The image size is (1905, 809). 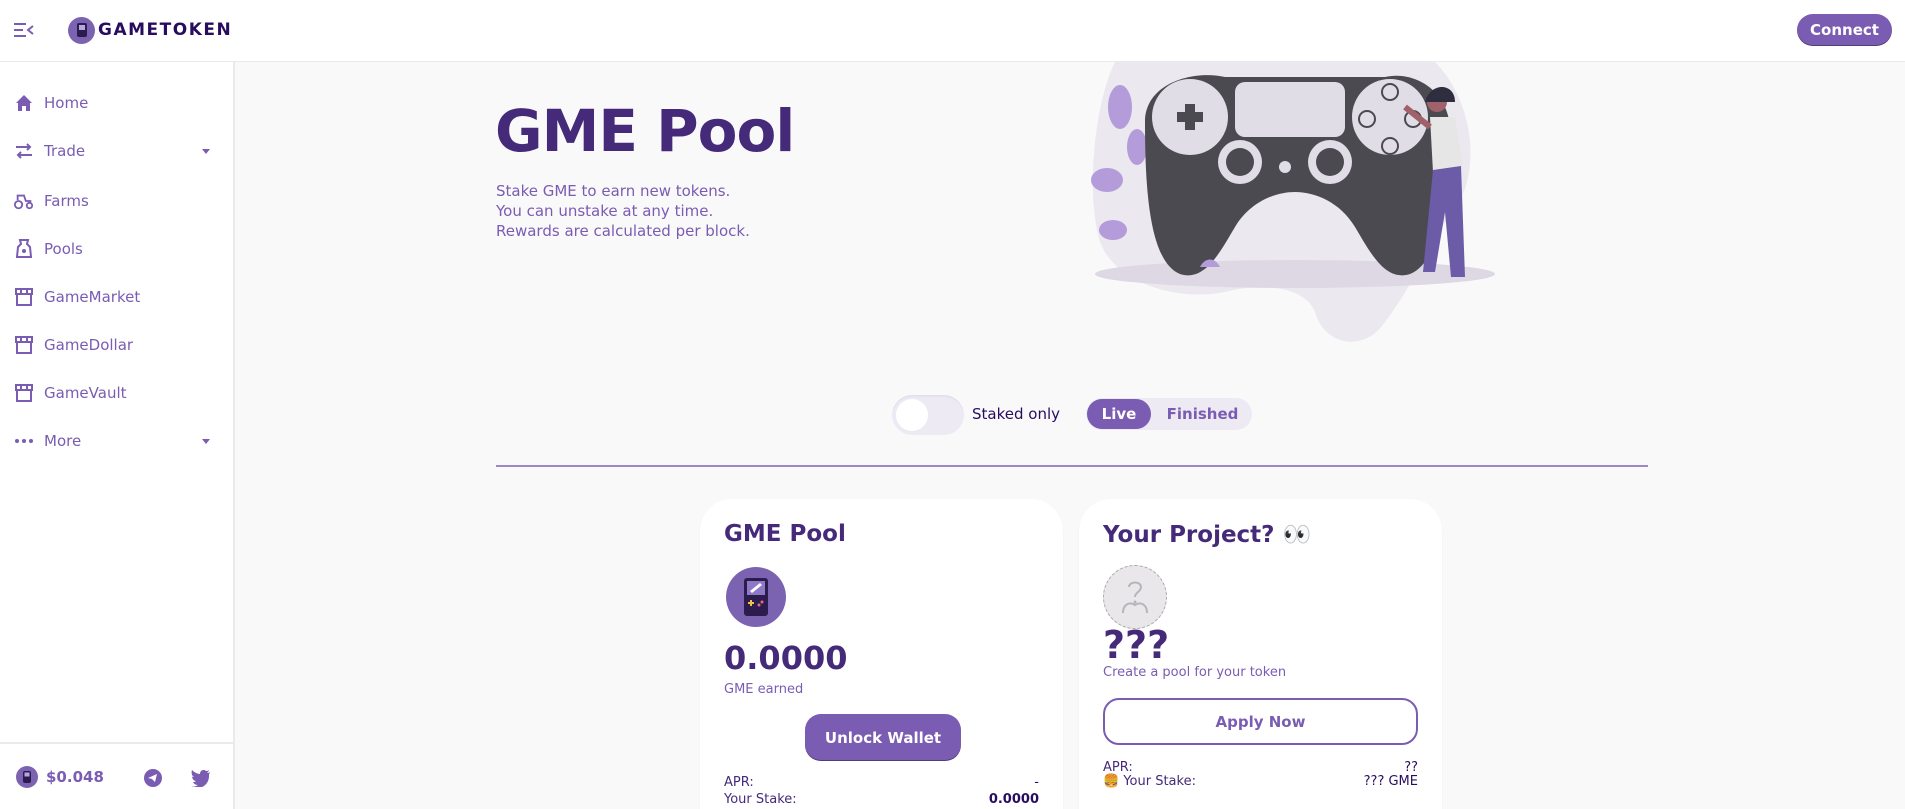 What do you see at coordinates (24, 151) in the screenshot?
I see `trade-arrows-icon` at bounding box center [24, 151].